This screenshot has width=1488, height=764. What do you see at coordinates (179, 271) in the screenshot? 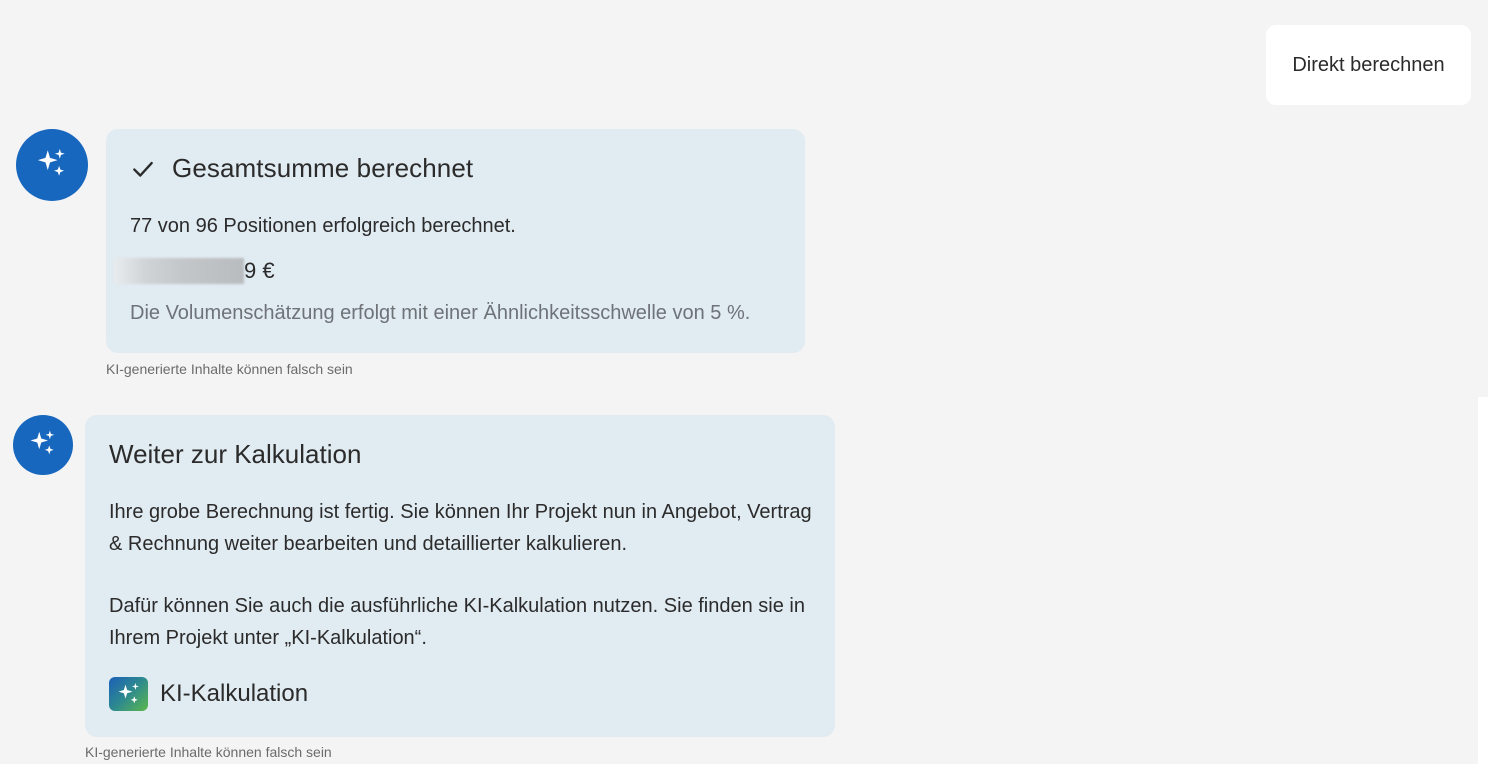
I see `redacted-amount-blur` at bounding box center [179, 271].